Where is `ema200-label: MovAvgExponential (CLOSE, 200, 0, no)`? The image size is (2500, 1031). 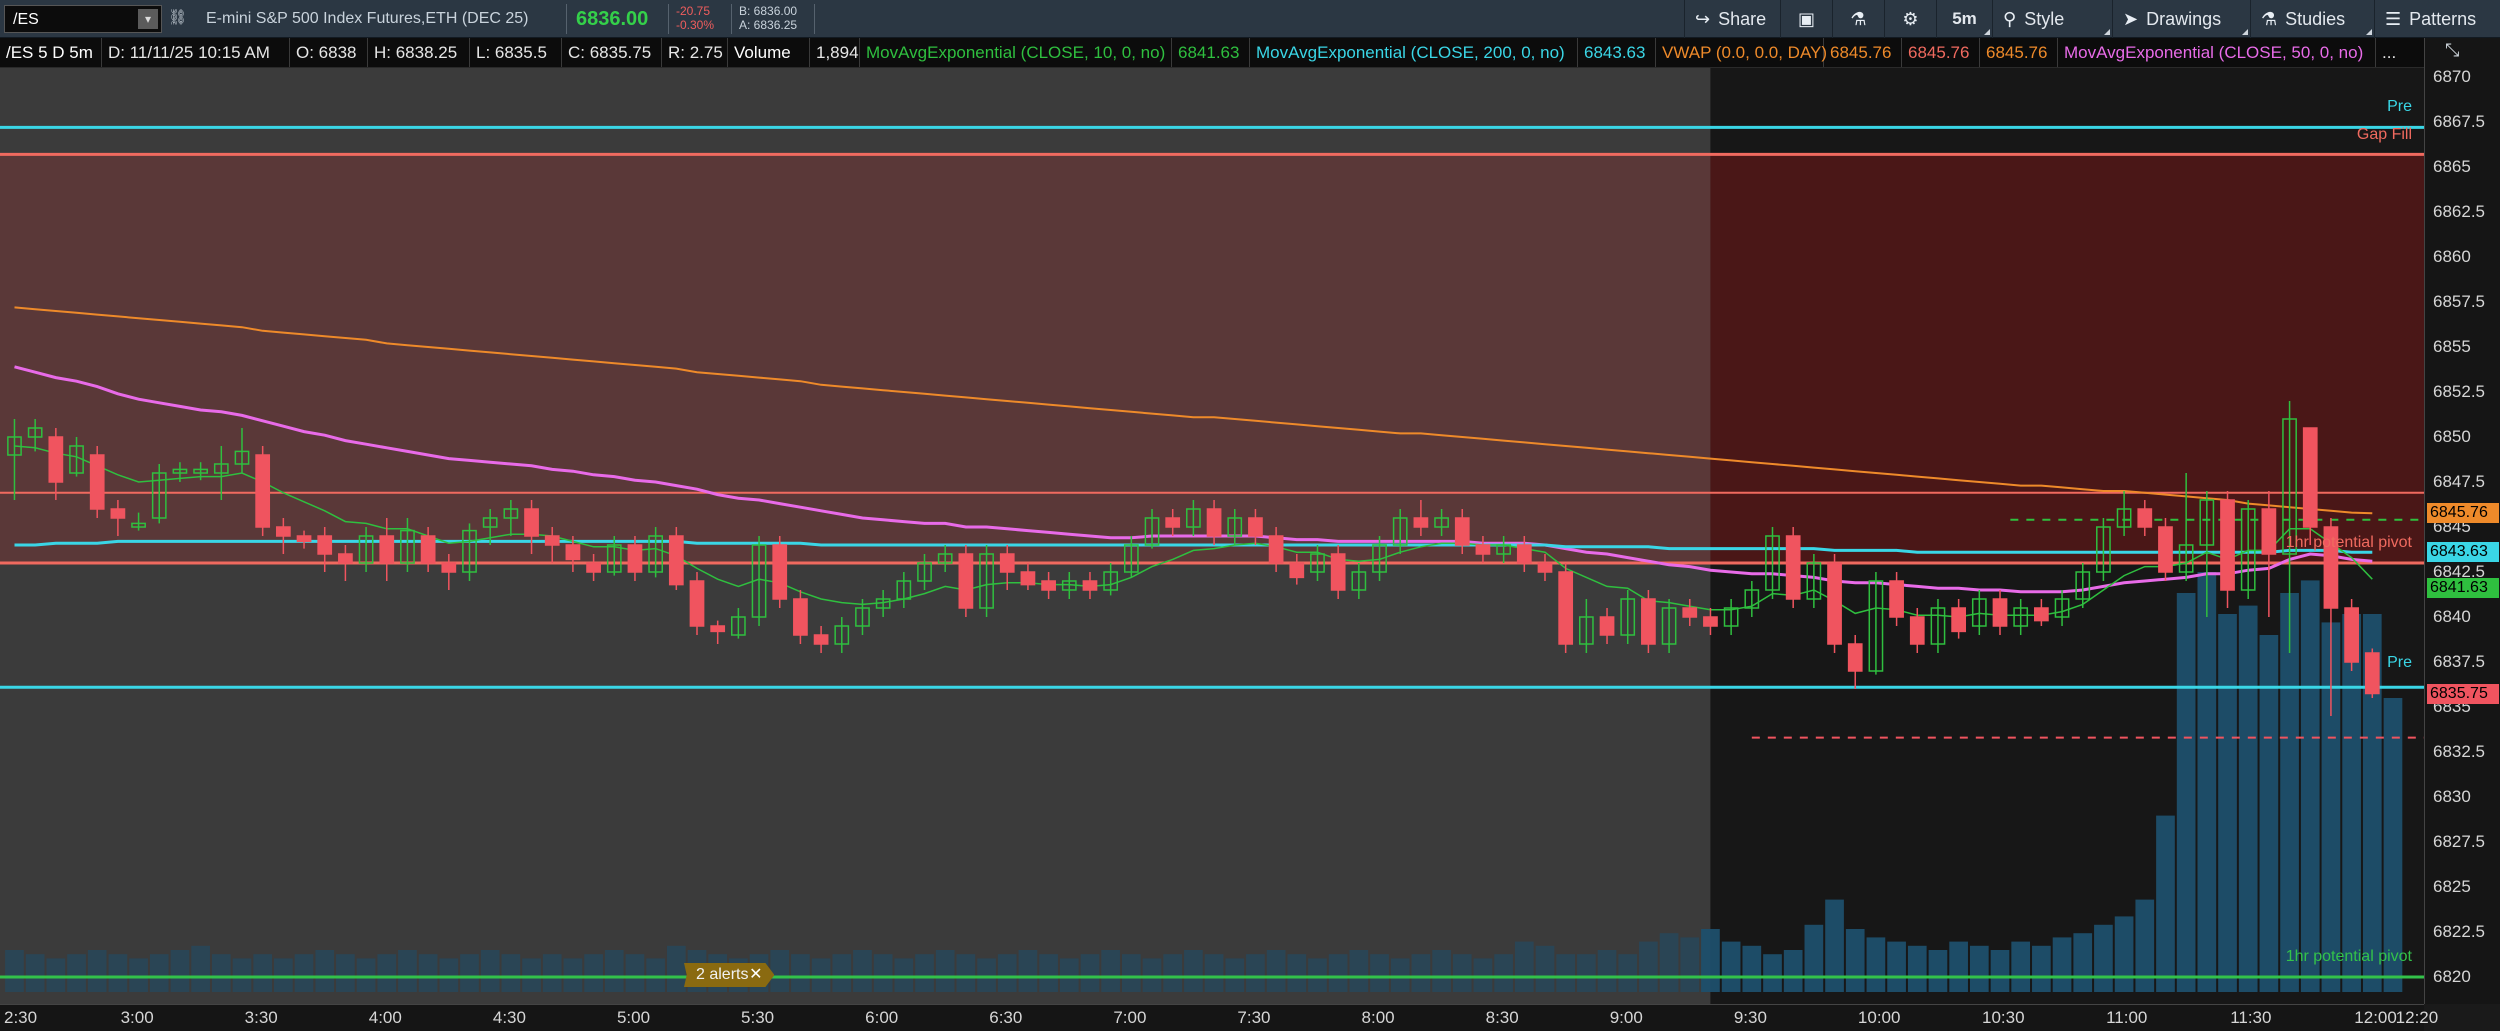
ema200-label: MovAvgExponential (CLOSE, 200, 0, no) is located at coordinates (1414, 52).